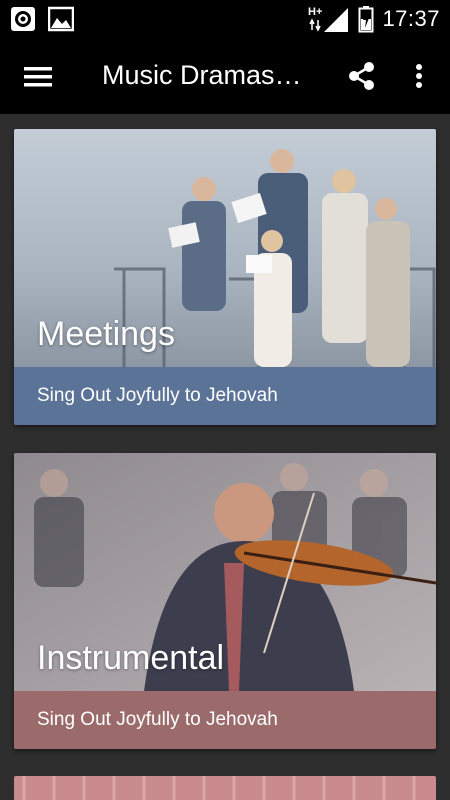  I want to click on battery-charging-icon, so click(366, 19).